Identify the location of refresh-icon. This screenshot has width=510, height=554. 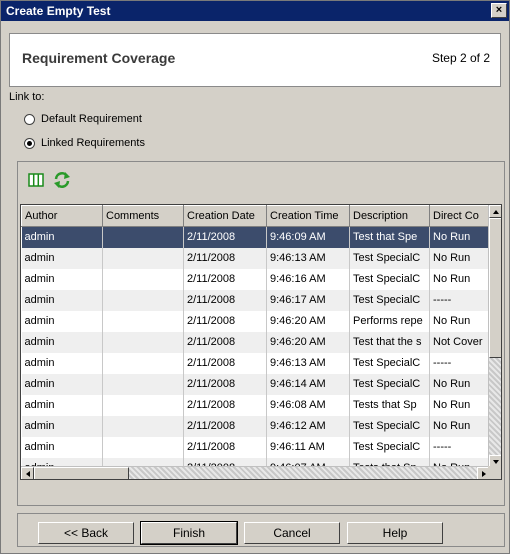
(62, 180).